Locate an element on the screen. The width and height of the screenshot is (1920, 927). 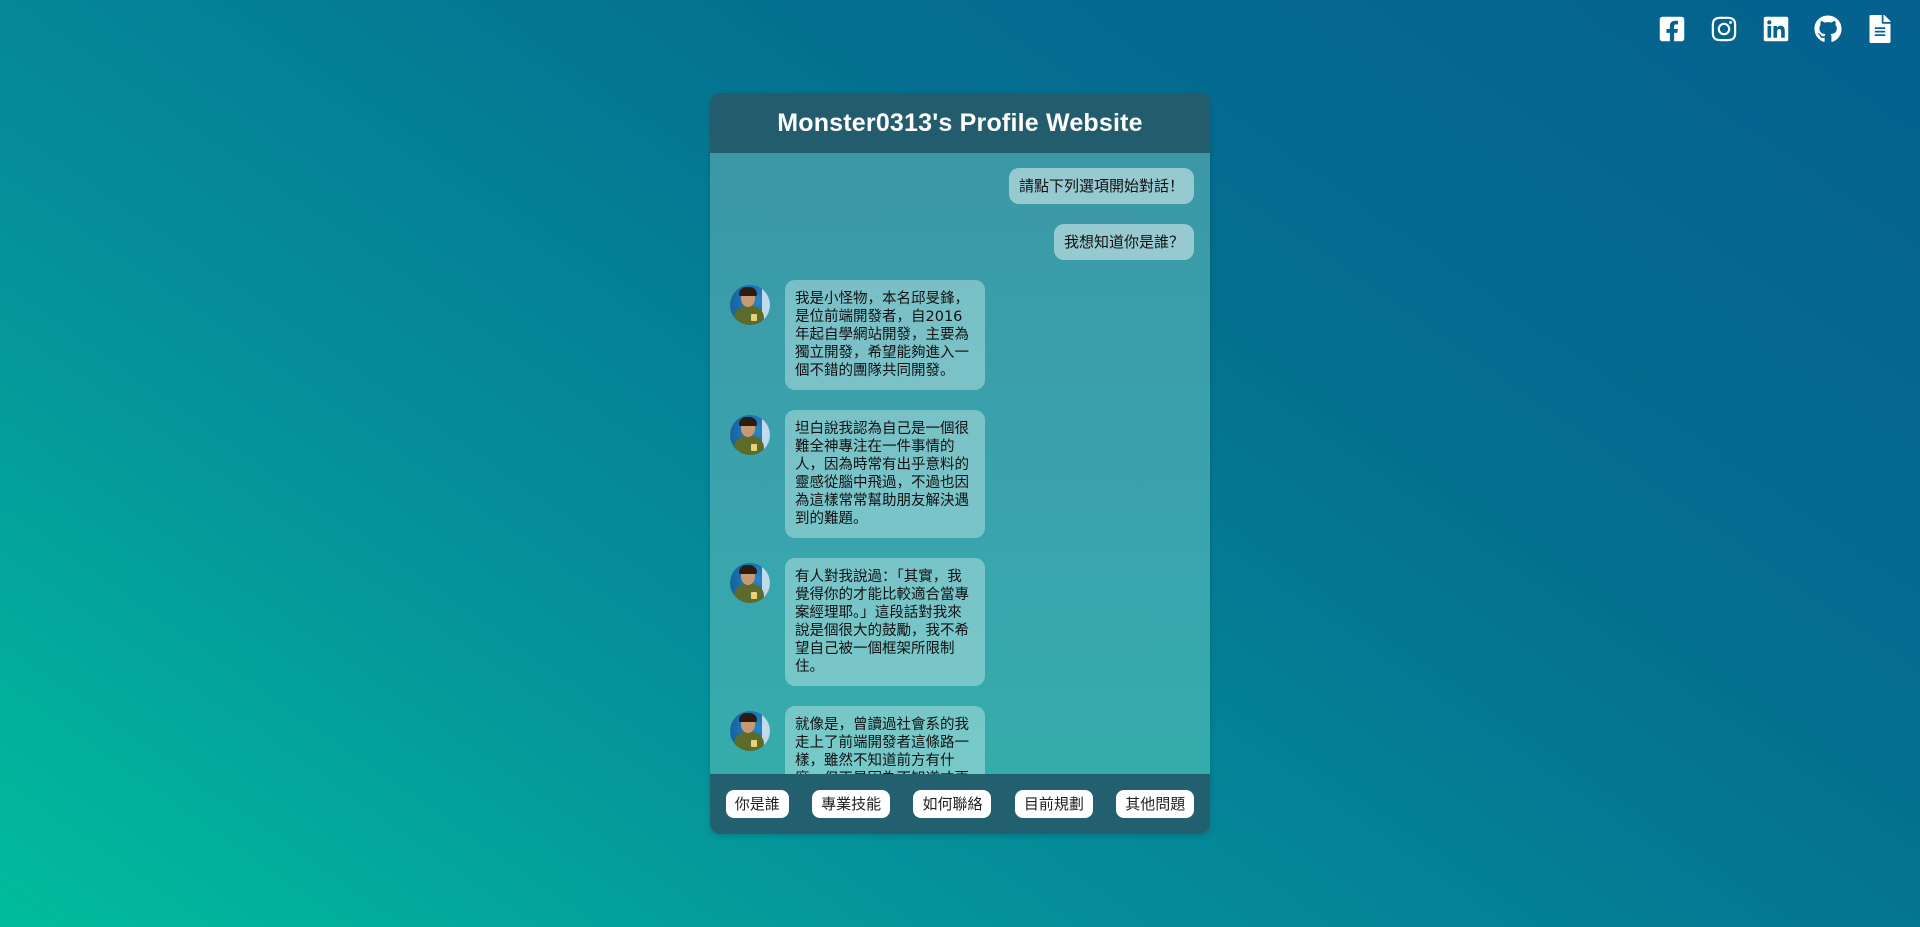
social-links-bar is located at coordinates (1776, 29).